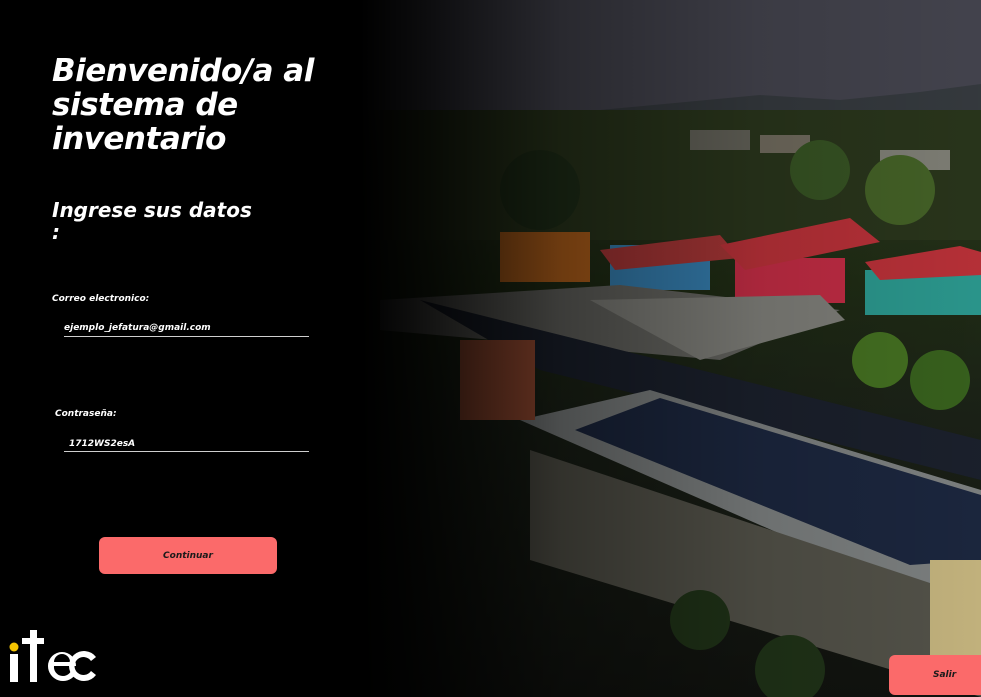 The width and height of the screenshot is (981, 697). Describe the element at coordinates (101, 299) in the screenshot. I see `email-label: Correo electronico:` at that location.